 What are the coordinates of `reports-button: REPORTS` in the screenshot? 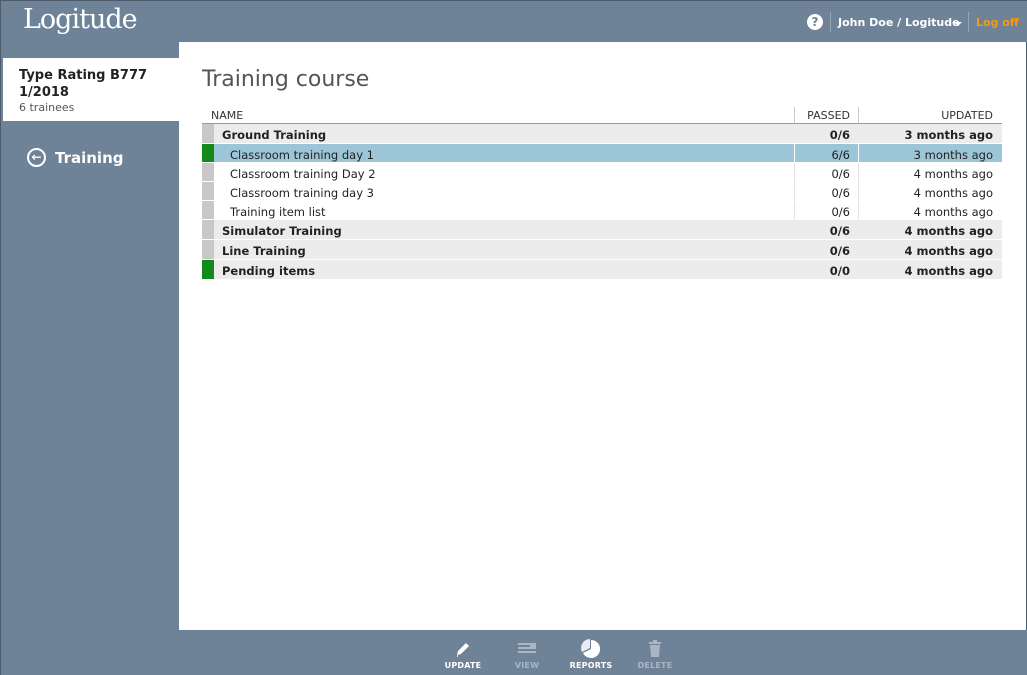 It's located at (591, 654).